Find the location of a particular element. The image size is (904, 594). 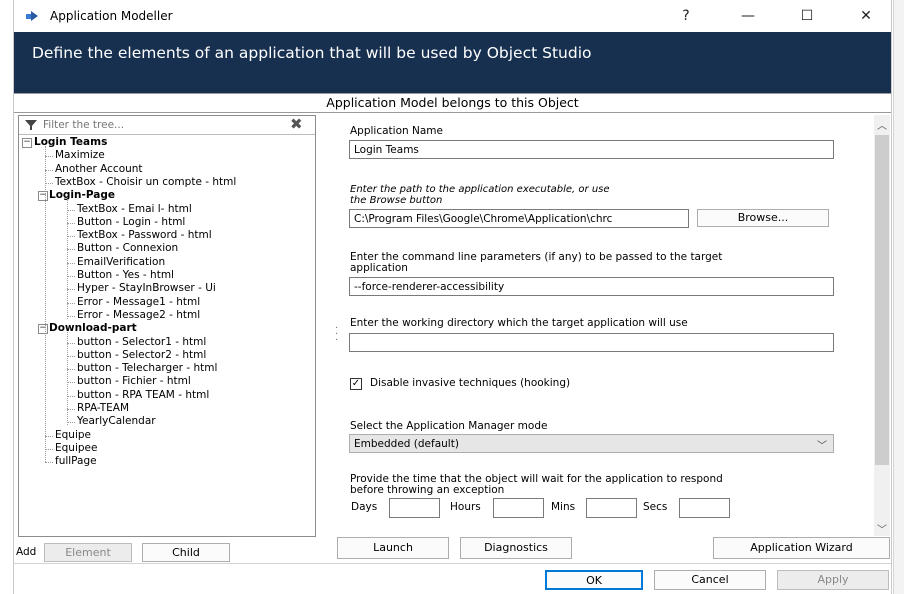

application-wizard-button: Application Wizard is located at coordinates (801, 548).